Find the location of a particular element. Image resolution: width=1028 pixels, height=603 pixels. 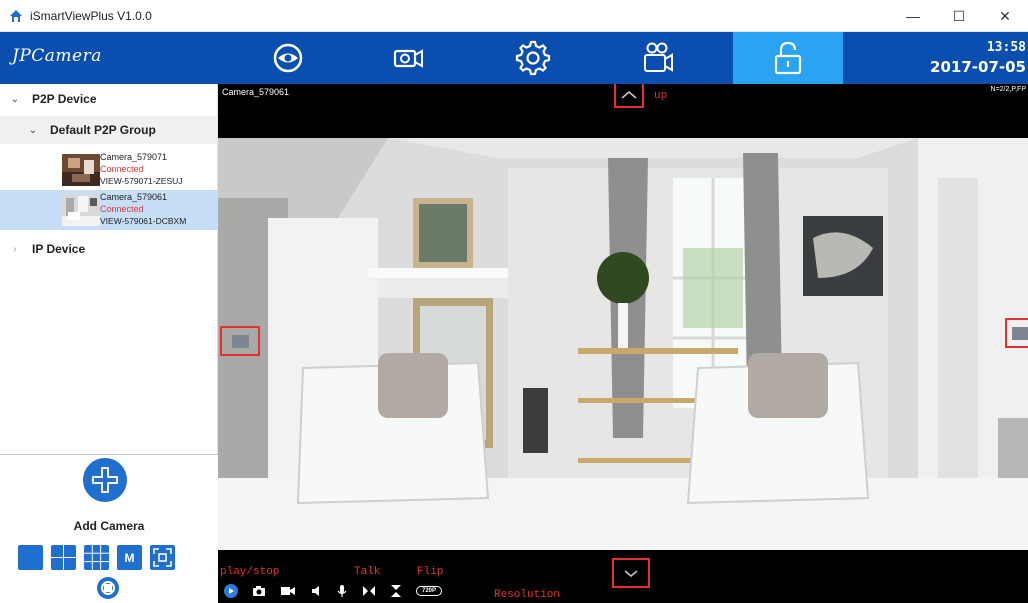

lock-button is located at coordinates (788, 58).